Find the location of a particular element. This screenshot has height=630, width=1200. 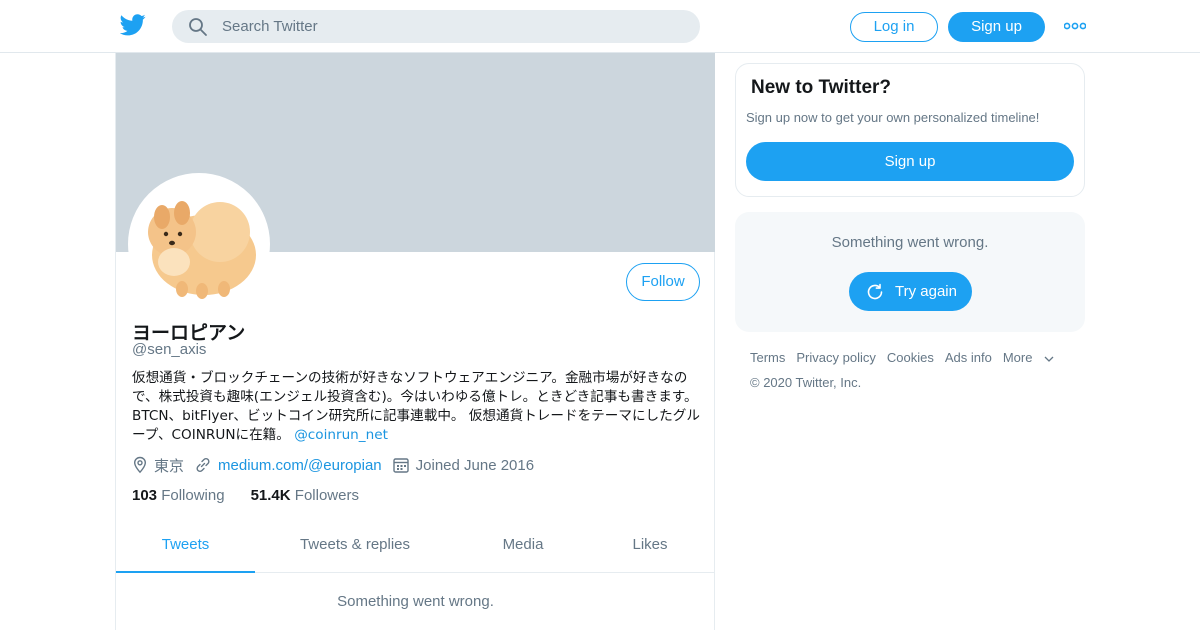

sidebar-error-message: Something went wrong. is located at coordinates (910, 242).